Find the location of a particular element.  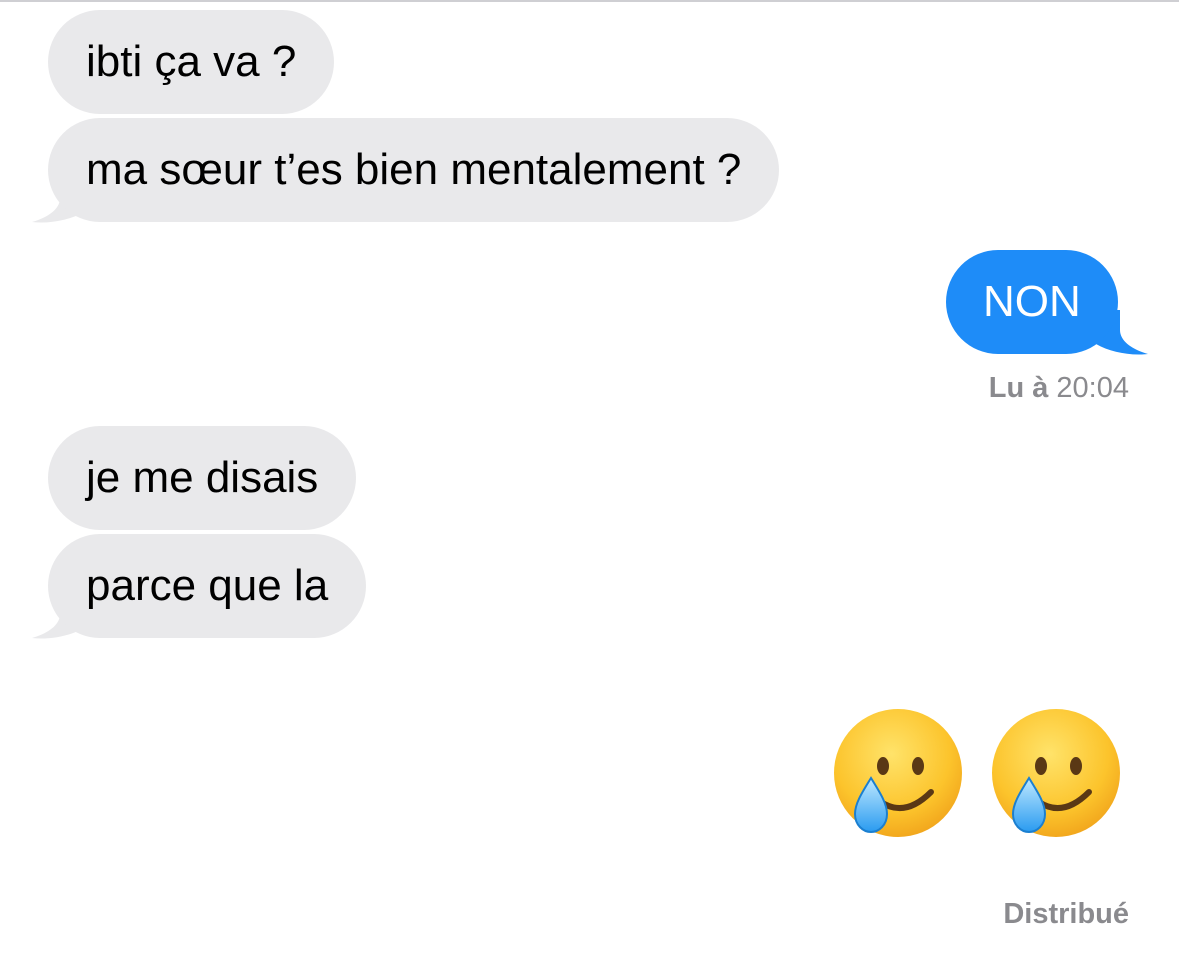

read-receipt-prefix: Lu à is located at coordinates (1018, 388).